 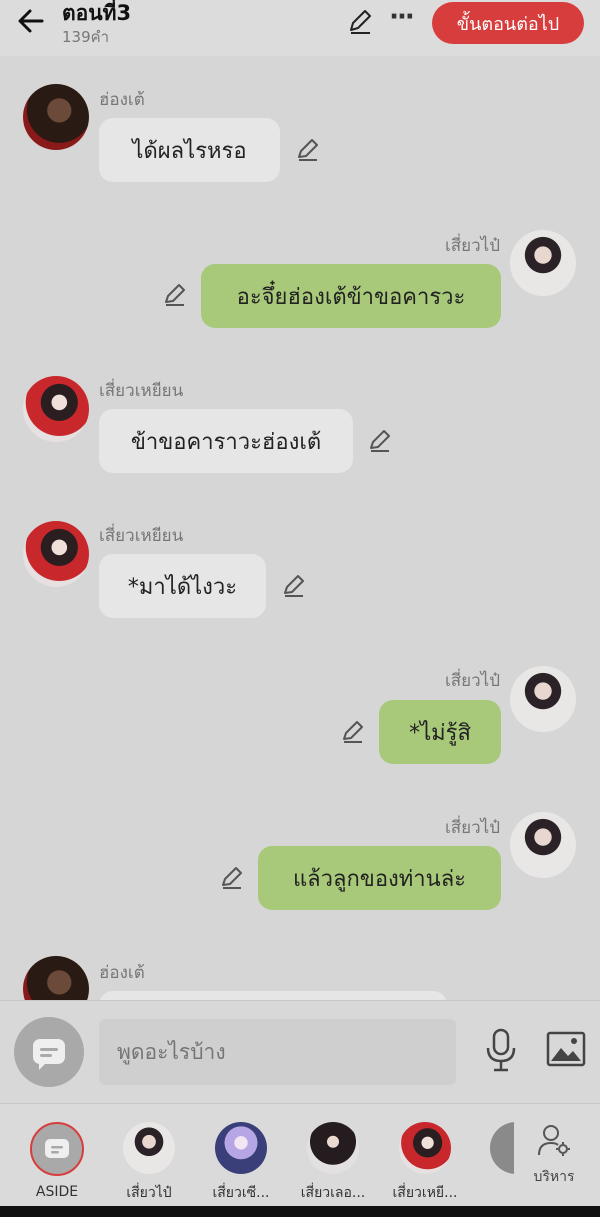 I want to click on character-item: เสี่ยวไป๋, so click(x=149, y=1163).